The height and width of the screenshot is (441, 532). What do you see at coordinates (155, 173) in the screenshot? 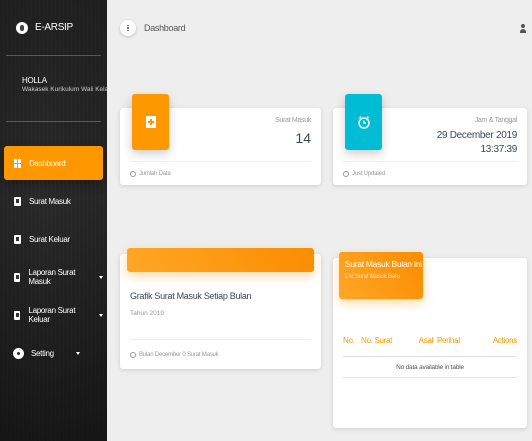
I see `footer-text: Jumlah Data` at bounding box center [155, 173].